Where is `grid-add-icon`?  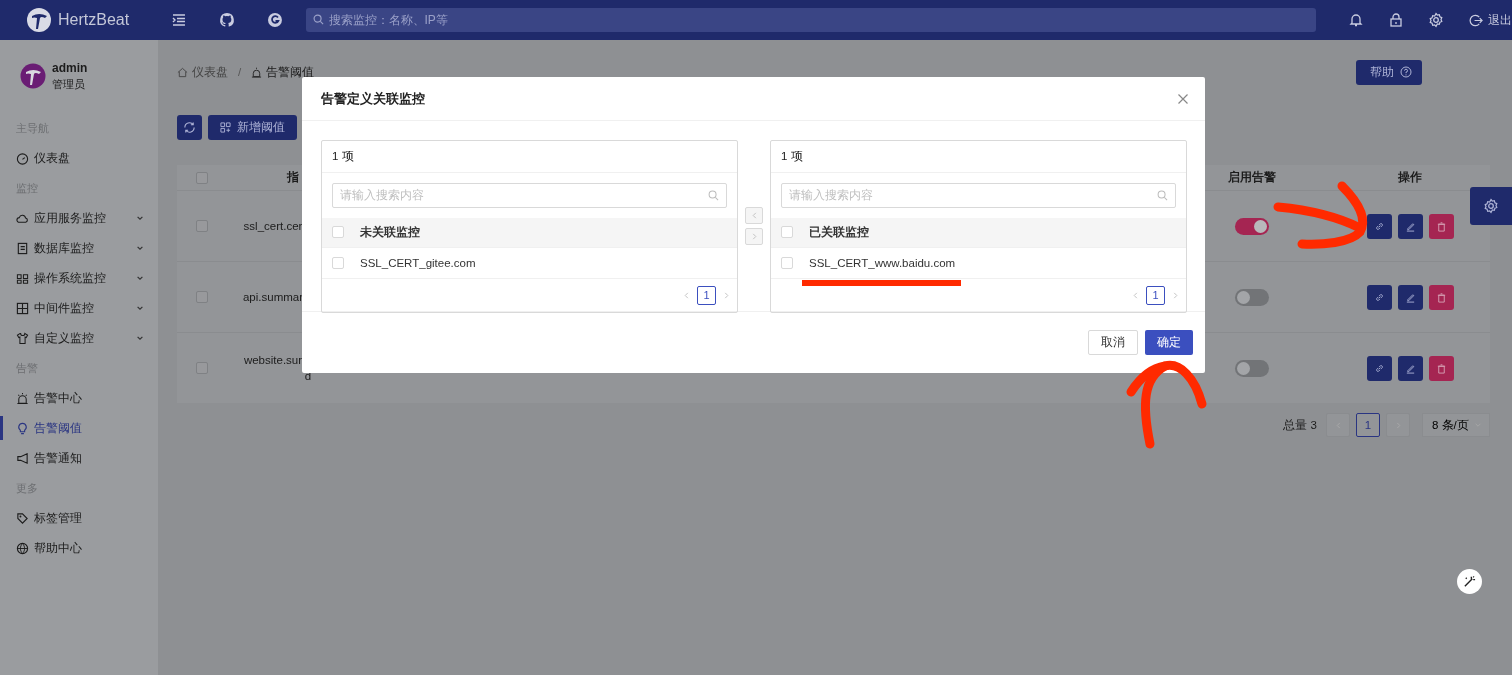
grid-add-icon is located at coordinates (225, 127).